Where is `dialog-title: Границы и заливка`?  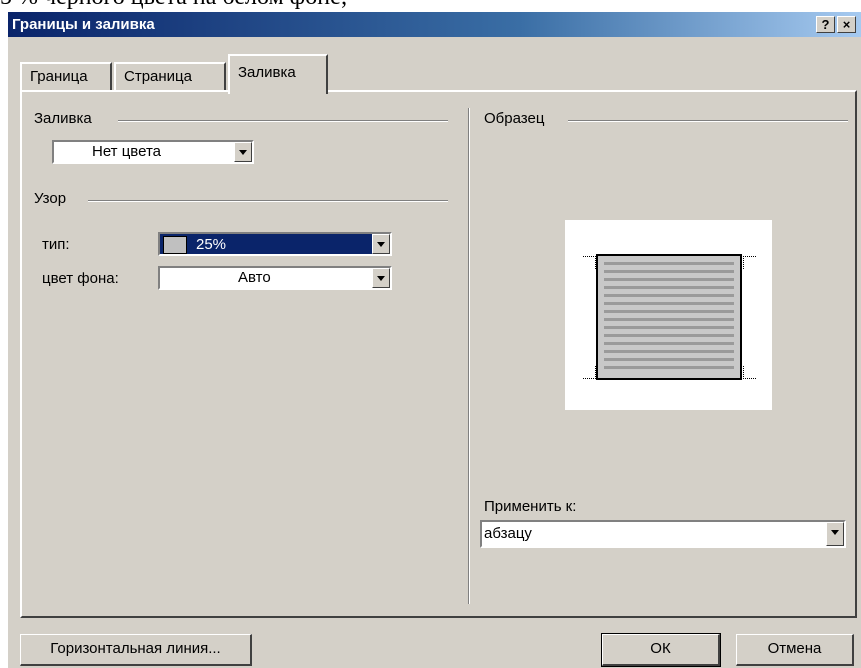 dialog-title: Границы и заливка is located at coordinates (83, 24).